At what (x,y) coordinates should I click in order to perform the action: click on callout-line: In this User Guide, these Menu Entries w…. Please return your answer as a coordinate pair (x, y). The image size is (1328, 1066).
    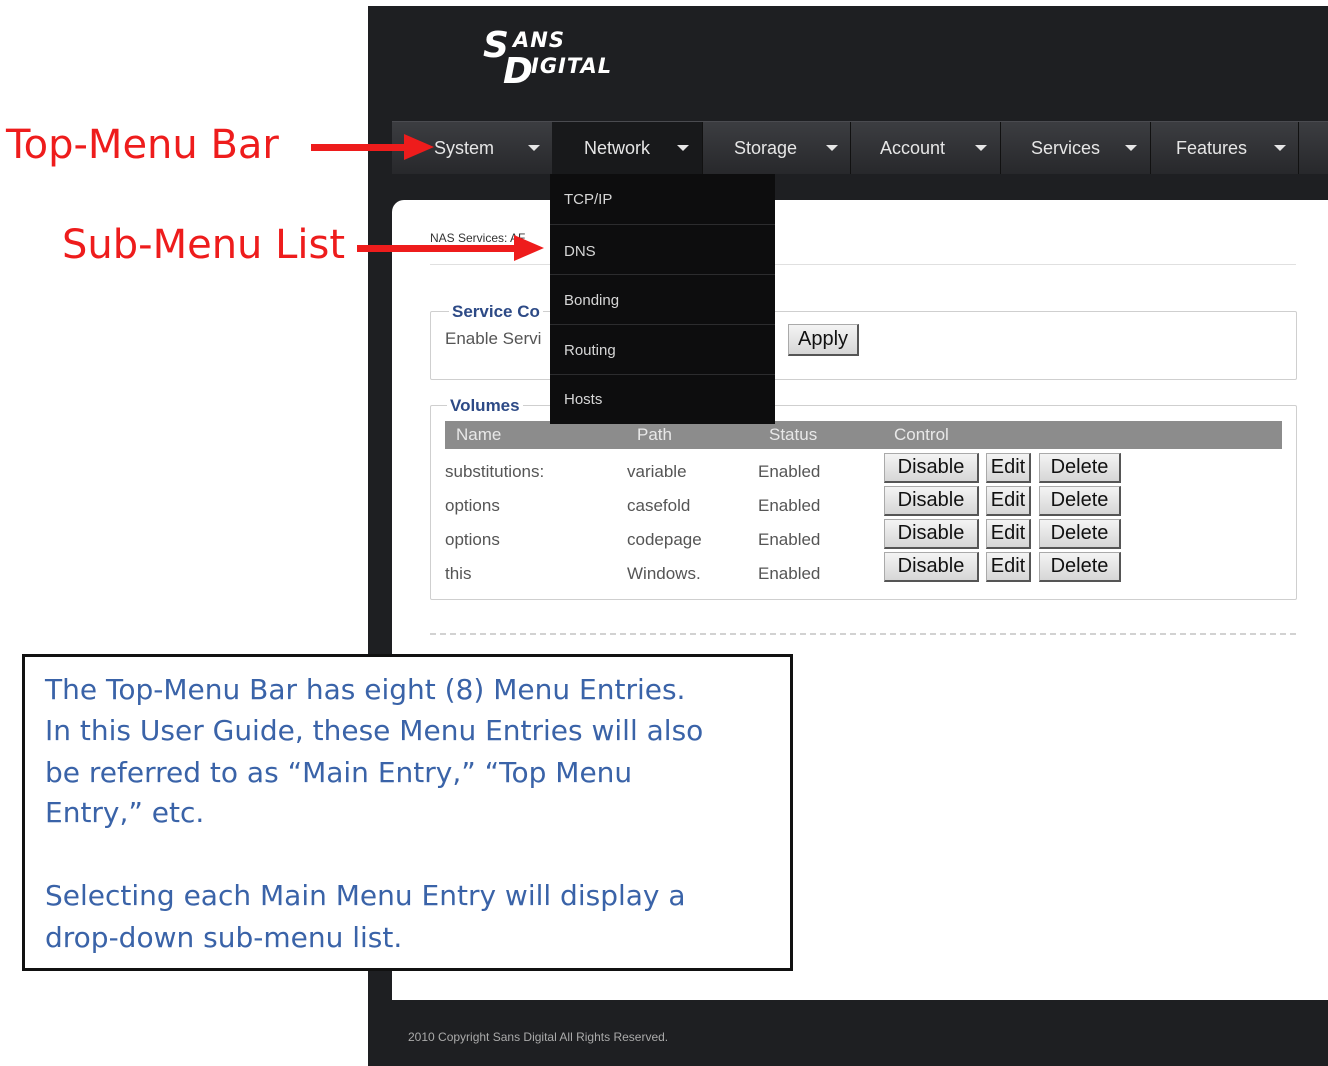
    Looking at the image, I should click on (374, 730).